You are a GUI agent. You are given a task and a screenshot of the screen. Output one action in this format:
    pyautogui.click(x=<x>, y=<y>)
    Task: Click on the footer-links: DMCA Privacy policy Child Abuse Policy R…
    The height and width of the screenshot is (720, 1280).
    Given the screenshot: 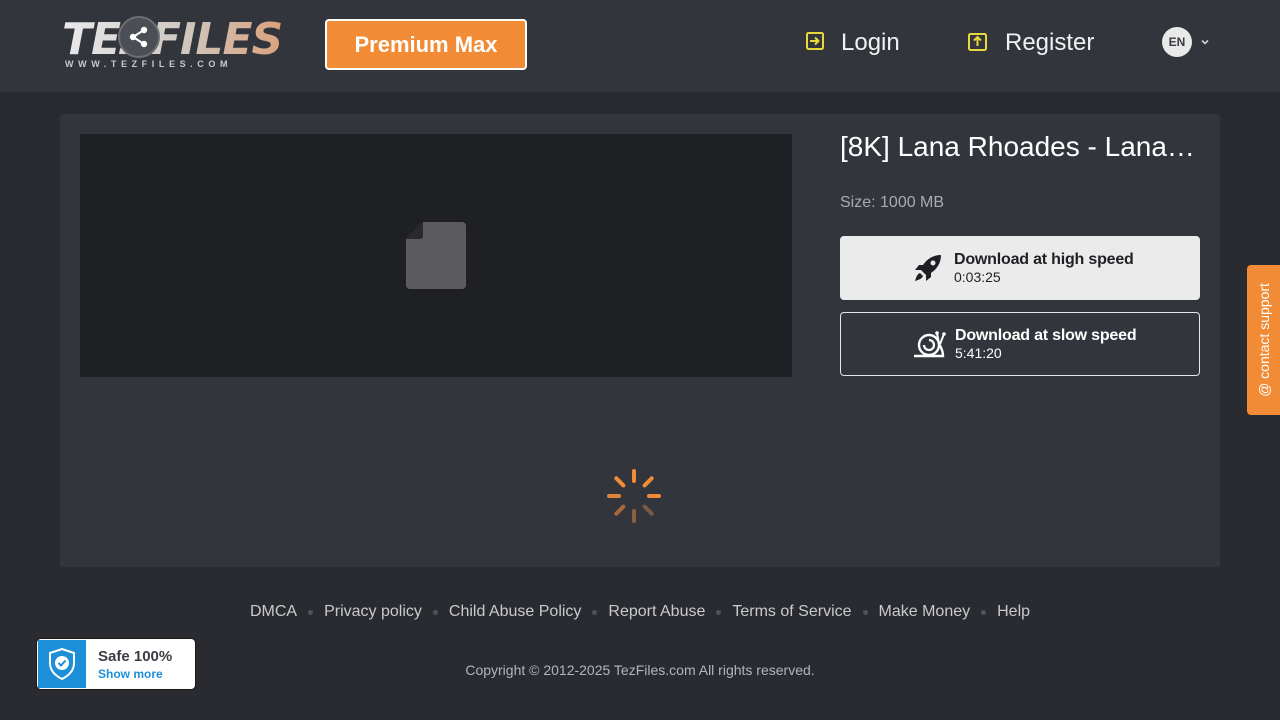 What is the action you would take?
    pyautogui.click(x=640, y=612)
    